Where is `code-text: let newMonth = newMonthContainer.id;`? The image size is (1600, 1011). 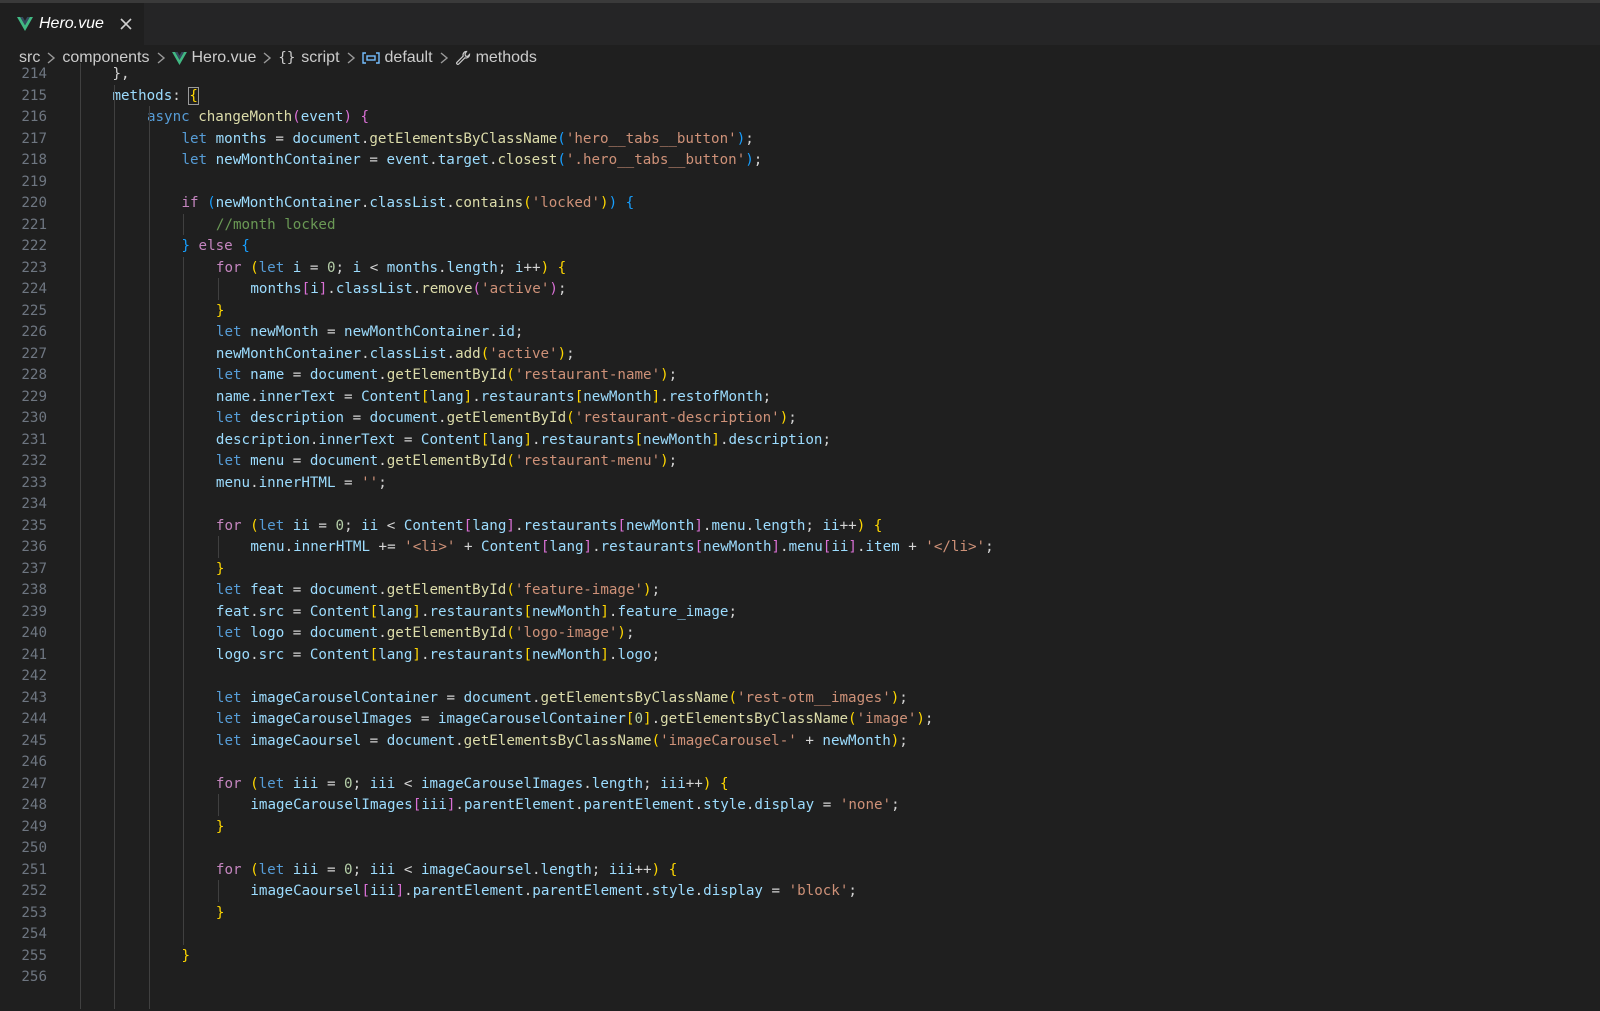 code-text: let newMonth = newMonthContainer.id; is located at coordinates (369, 332).